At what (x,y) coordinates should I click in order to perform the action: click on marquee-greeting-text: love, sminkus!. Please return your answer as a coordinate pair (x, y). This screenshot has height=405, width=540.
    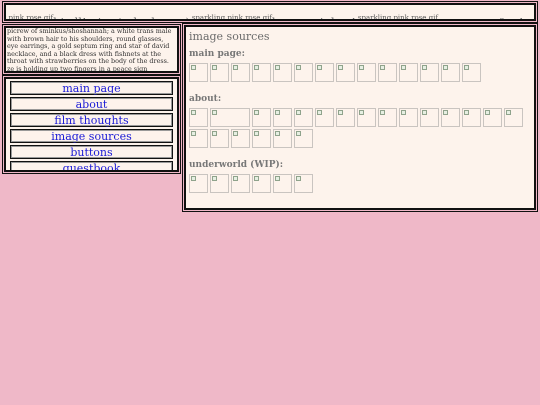
    Looking at the image, I should click on (314, 16).